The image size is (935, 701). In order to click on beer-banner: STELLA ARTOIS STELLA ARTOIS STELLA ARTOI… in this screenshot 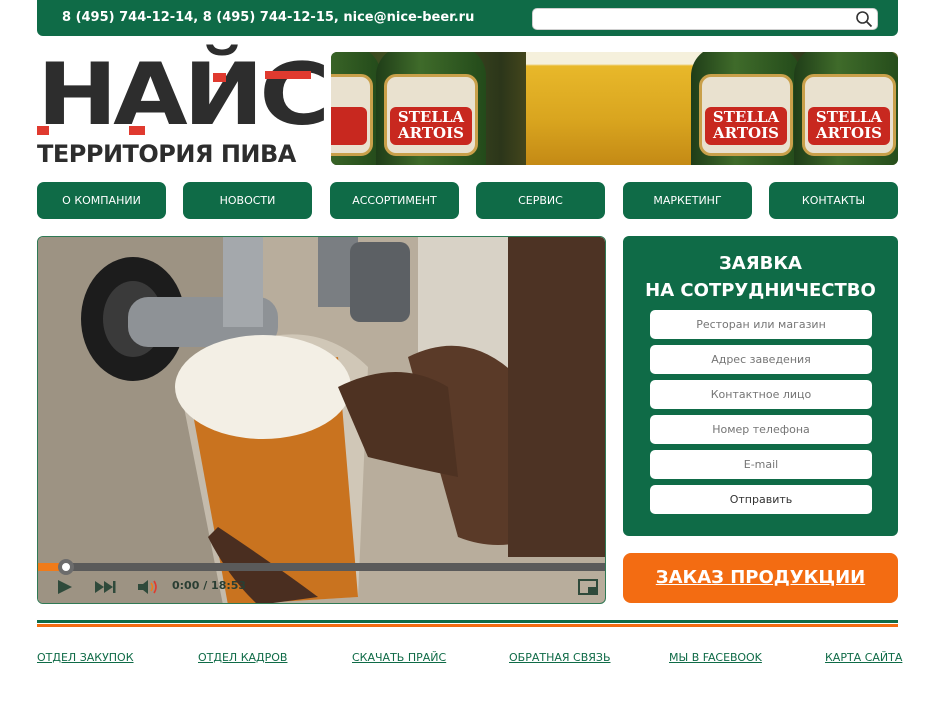, I will do `click(614, 108)`.